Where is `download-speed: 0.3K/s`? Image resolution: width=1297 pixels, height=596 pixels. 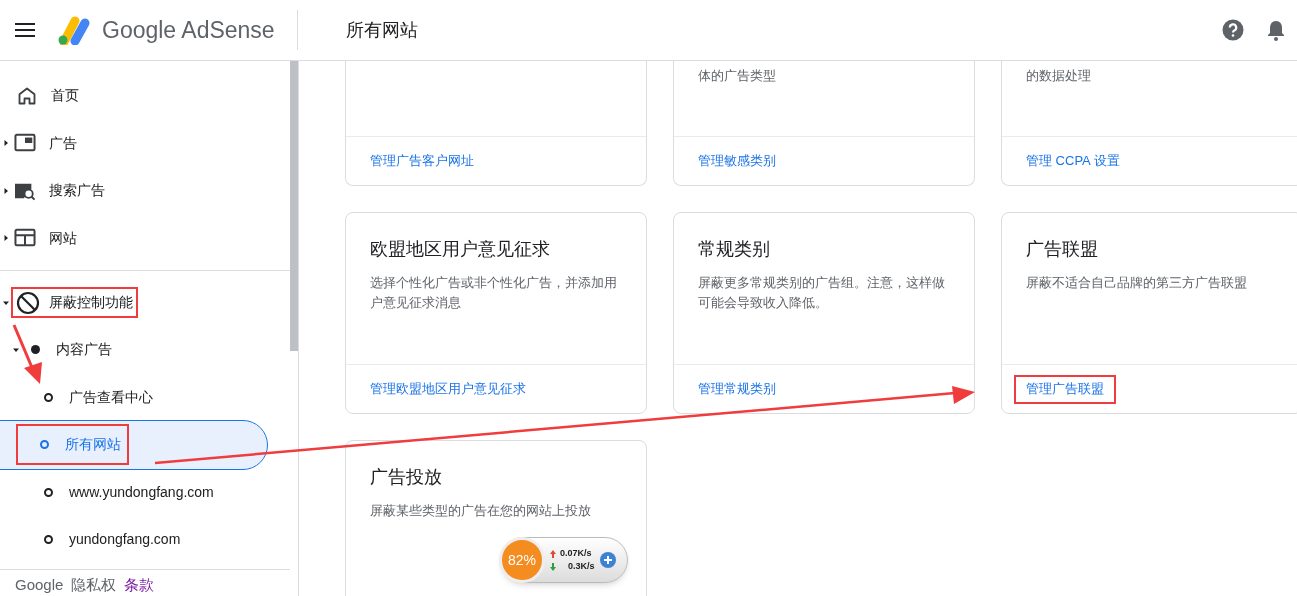 download-speed: 0.3K/s is located at coordinates (581, 566).